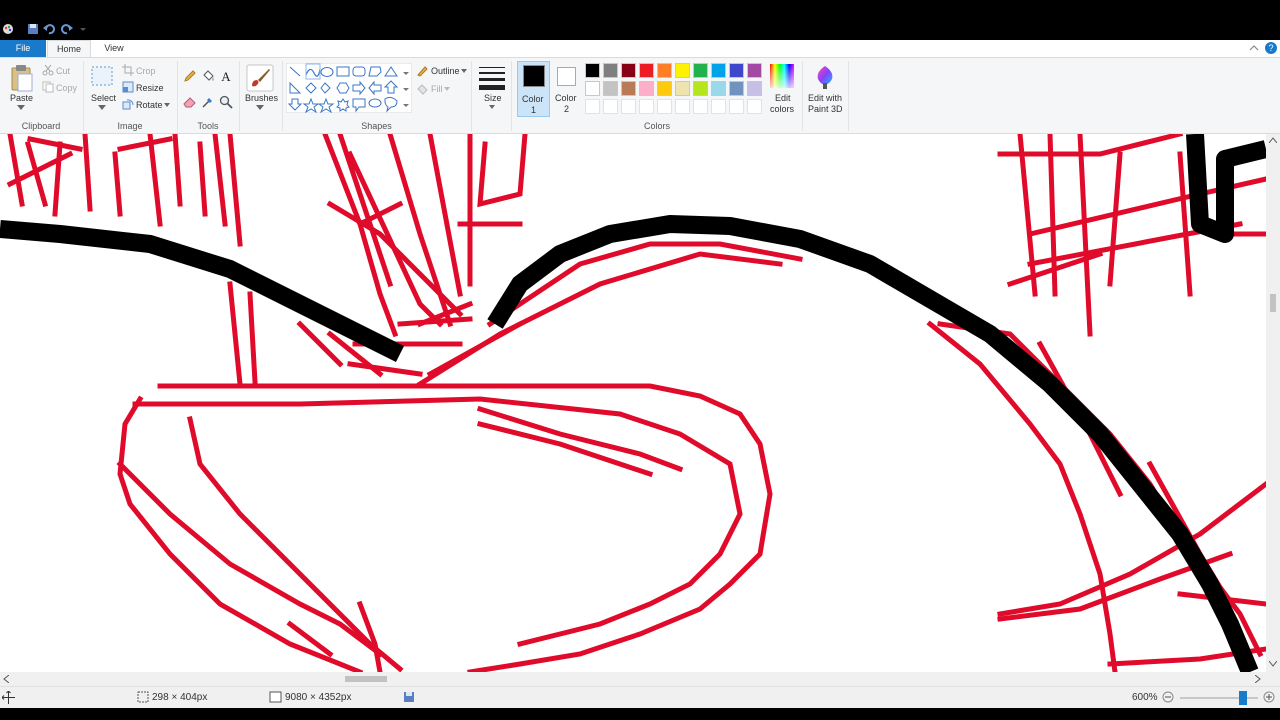 The width and height of the screenshot is (1280, 720). What do you see at coordinates (102, 77) in the screenshot?
I see `select-icon` at bounding box center [102, 77].